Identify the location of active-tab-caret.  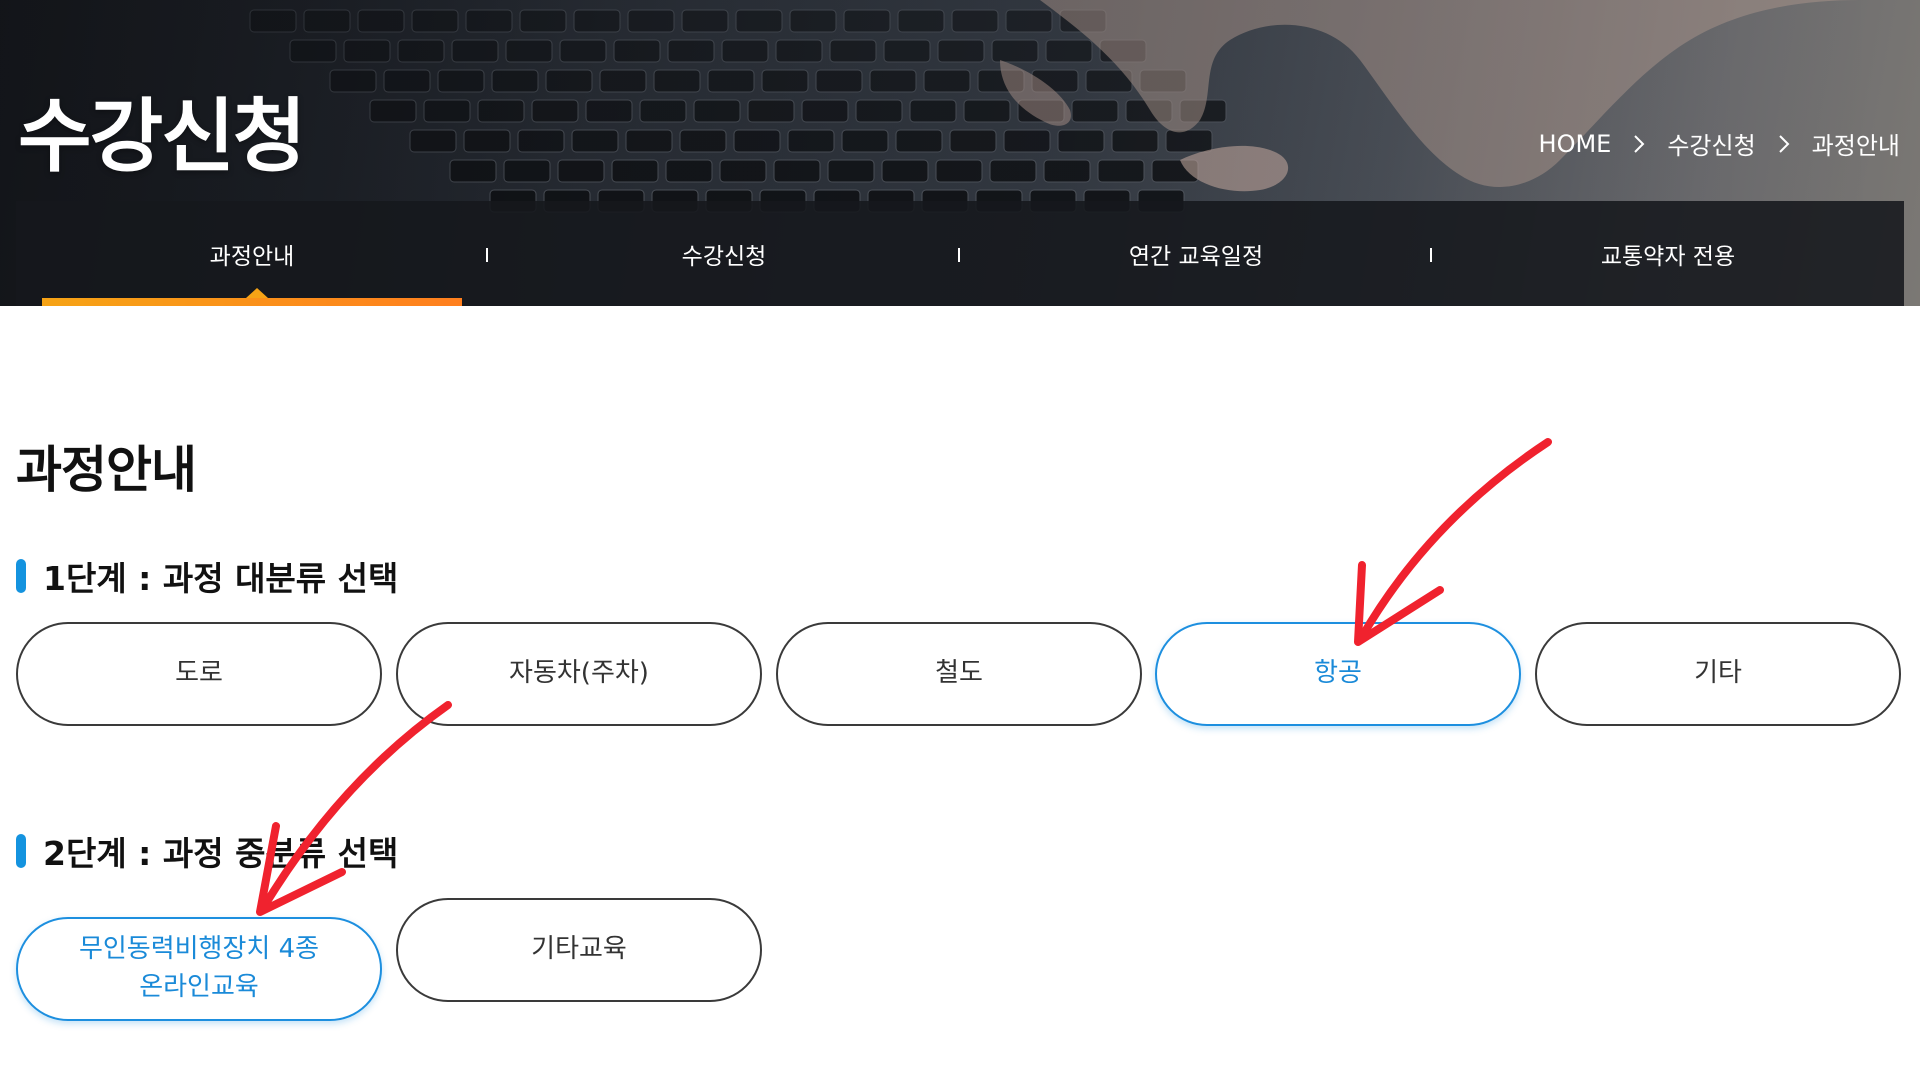
(257, 293).